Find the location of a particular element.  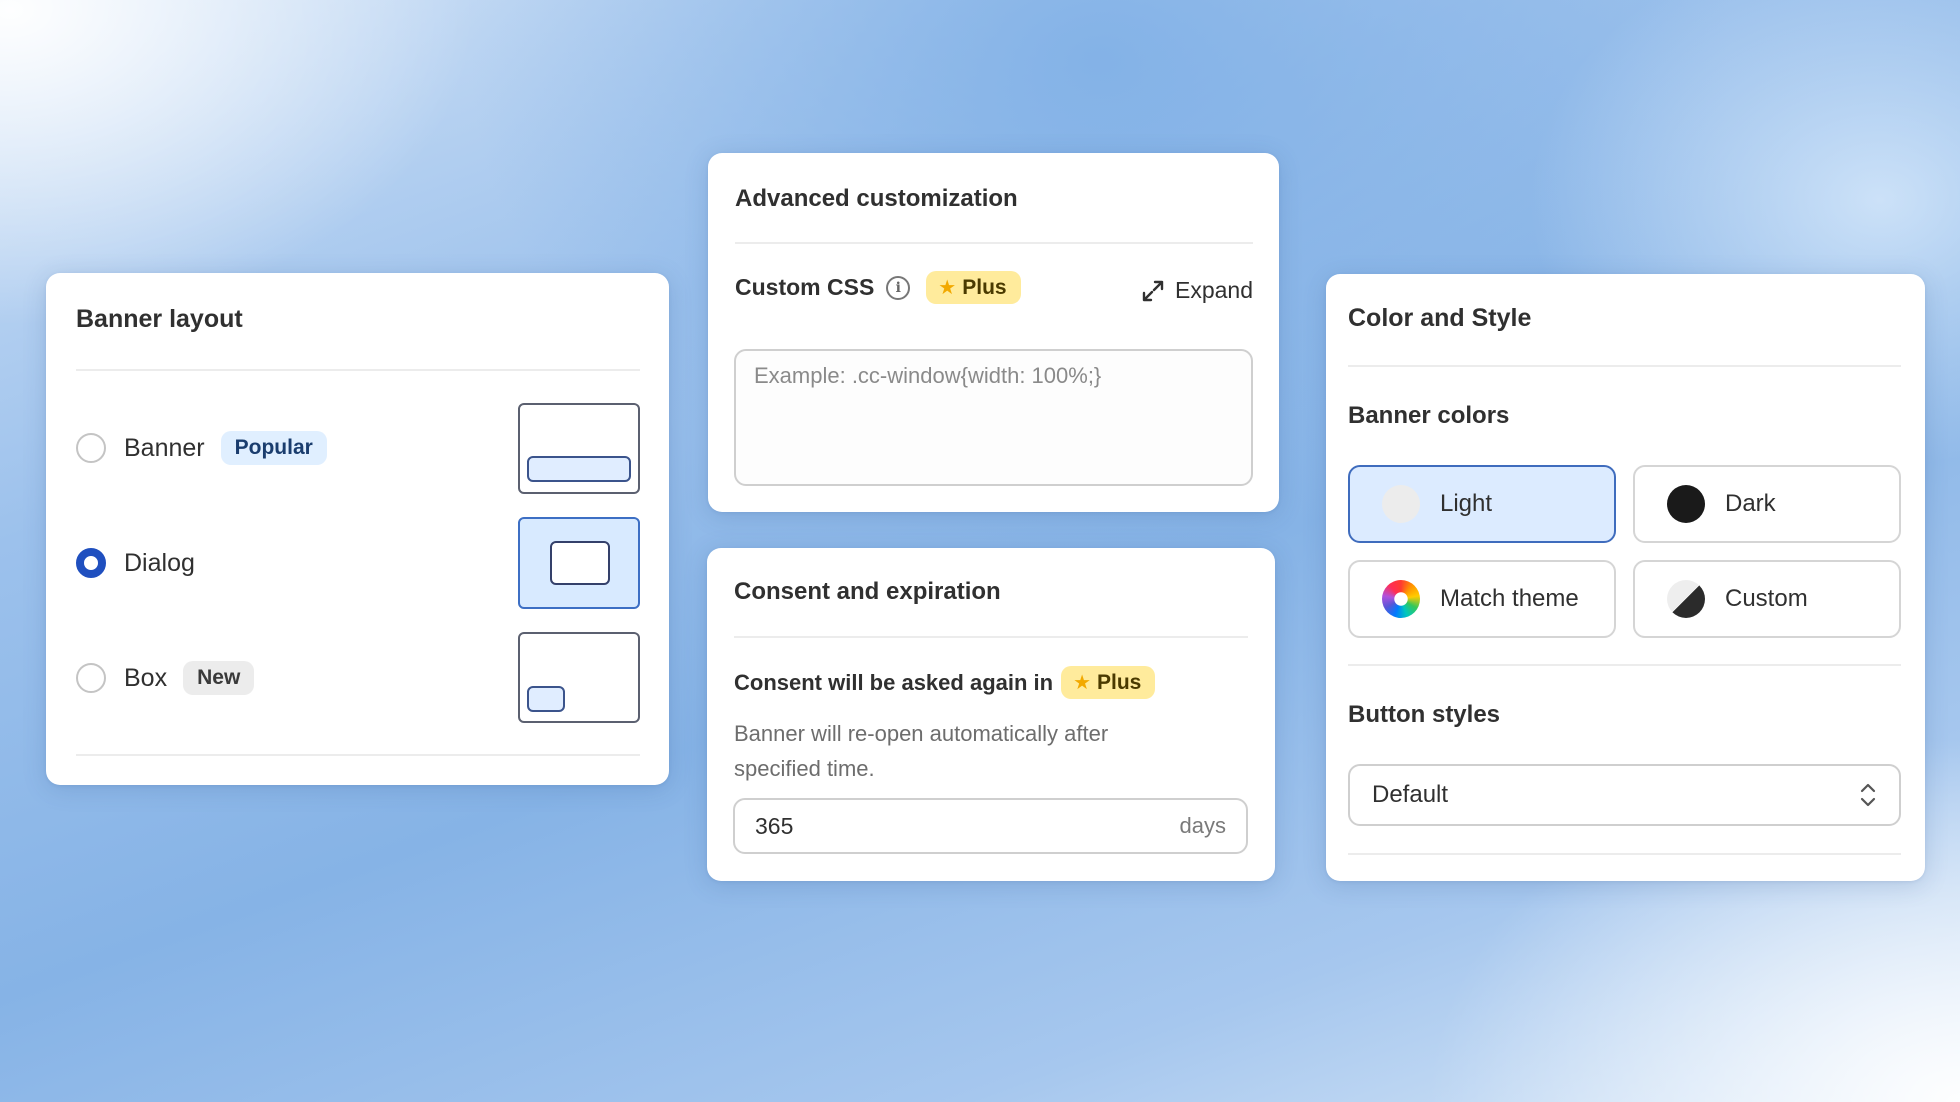

days-suffix: days is located at coordinates (1202, 825).